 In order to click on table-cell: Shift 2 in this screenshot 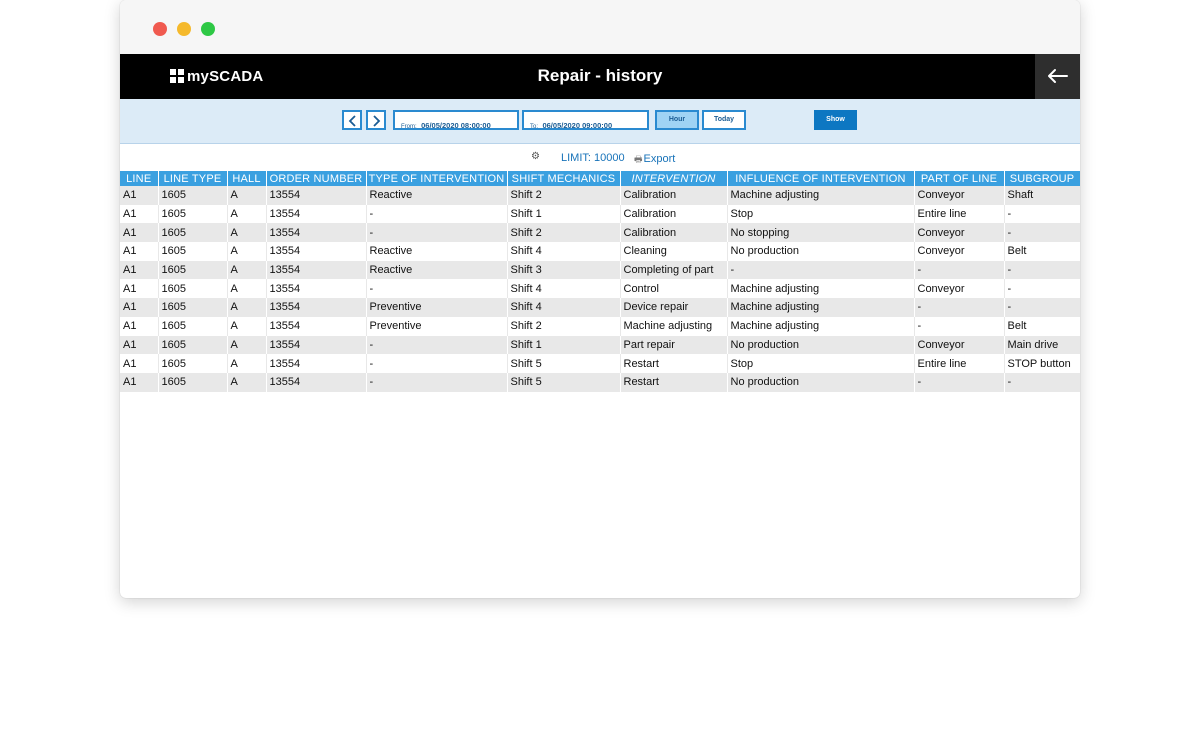, I will do `click(564, 195)`.